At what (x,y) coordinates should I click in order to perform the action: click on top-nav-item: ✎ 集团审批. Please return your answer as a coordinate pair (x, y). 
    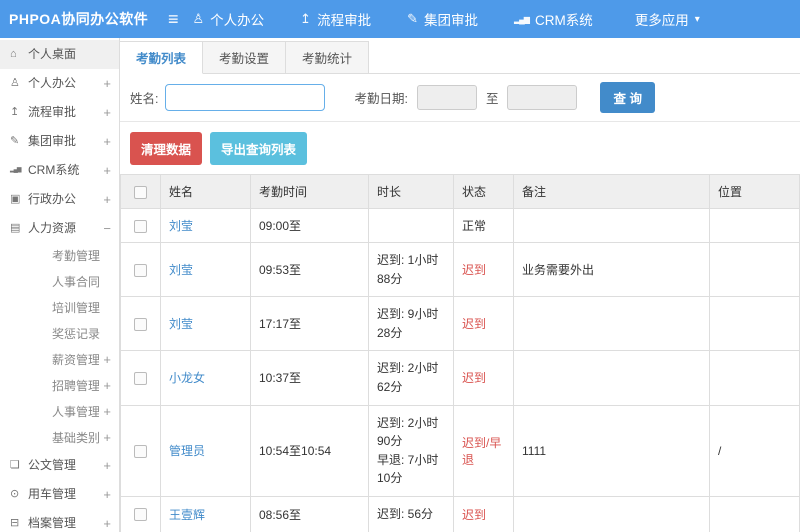
    Looking at the image, I should click on (445, 19).